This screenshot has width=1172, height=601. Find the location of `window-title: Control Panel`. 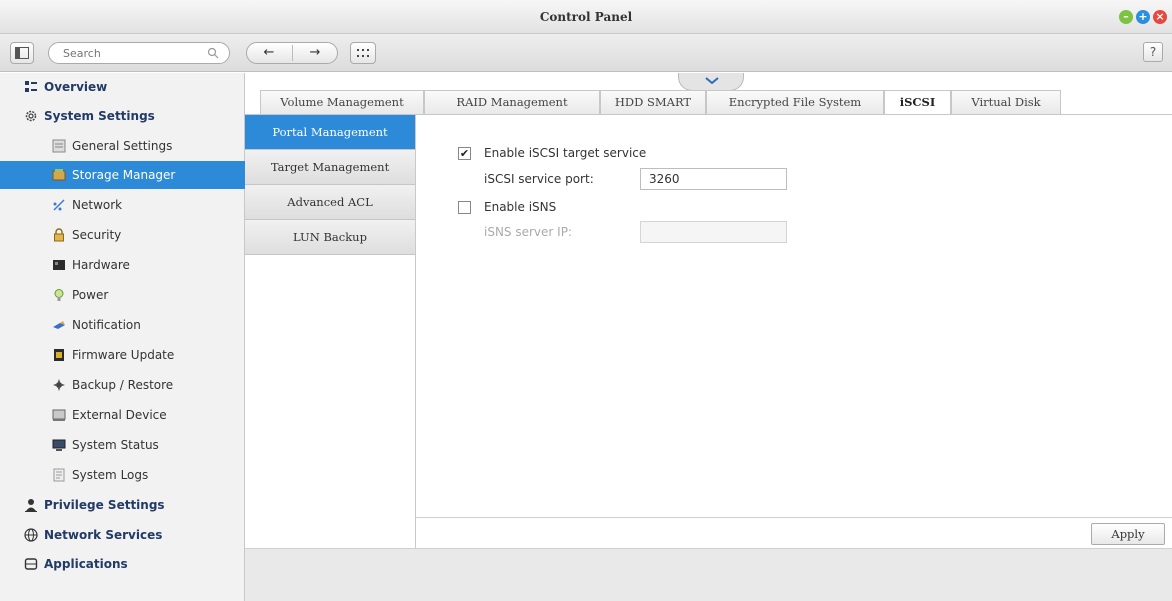

window-title: Control Panel is located at coordinates (586, 17).